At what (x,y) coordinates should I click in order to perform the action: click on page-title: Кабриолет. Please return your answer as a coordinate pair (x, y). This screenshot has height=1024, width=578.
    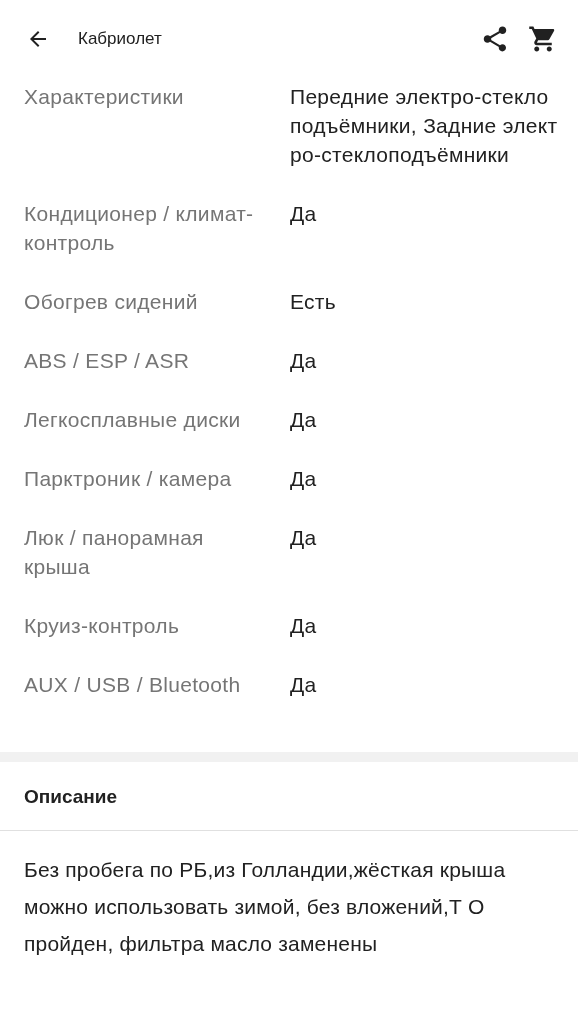
    Looking at the image, I should click on (120, 39).